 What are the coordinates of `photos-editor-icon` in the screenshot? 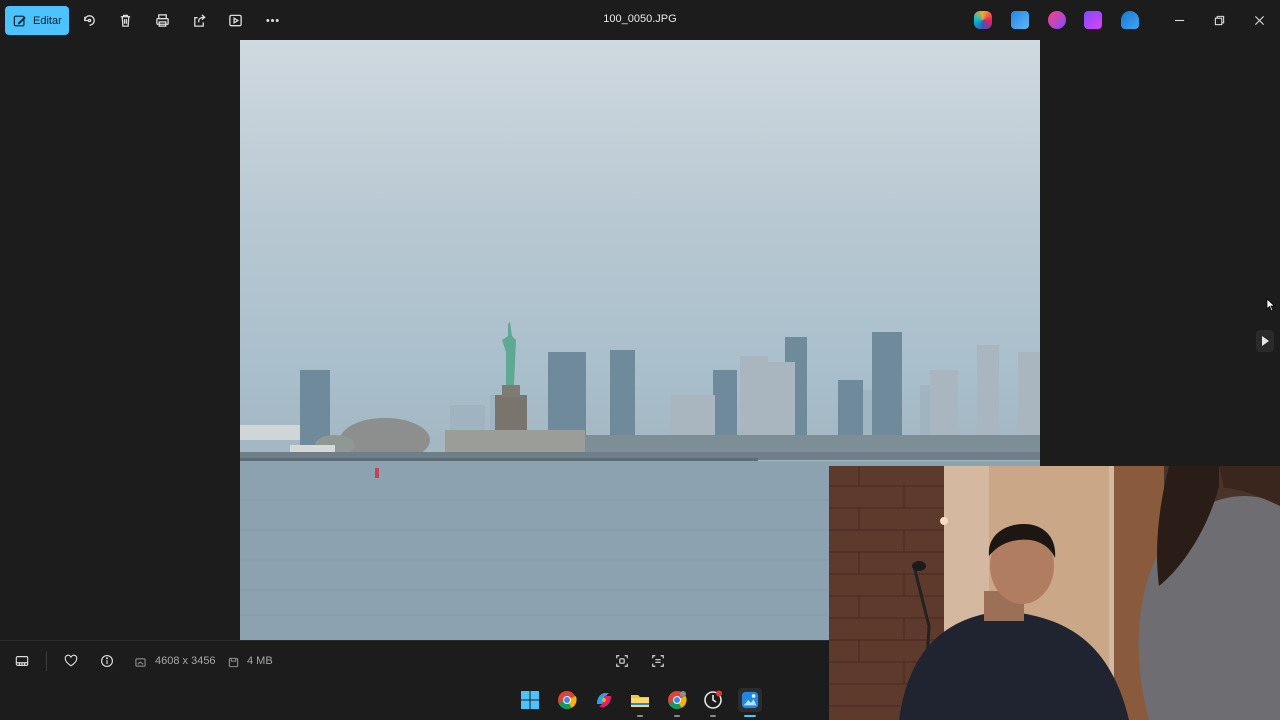 It's located at (1020, 20).